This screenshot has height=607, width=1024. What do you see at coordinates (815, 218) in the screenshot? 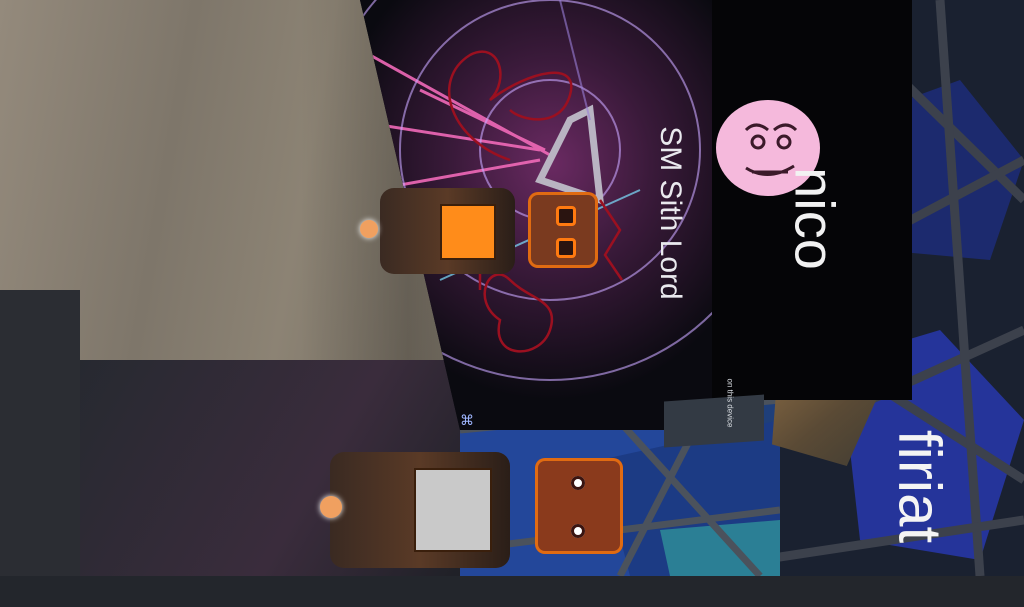
I see `player-name-tag: nico` at bounding box center [815, 218].